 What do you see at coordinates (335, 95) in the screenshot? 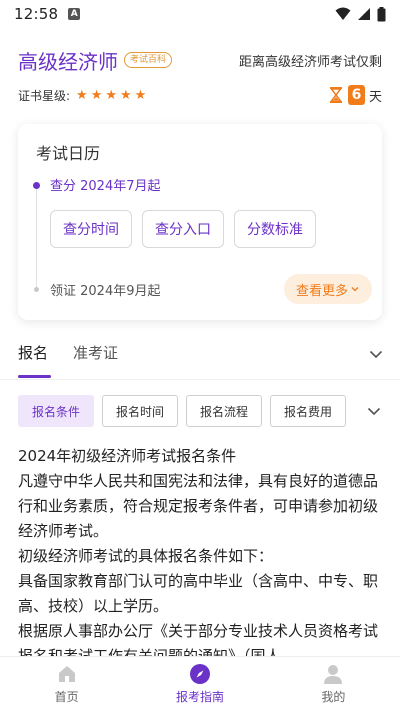
I see `hourglass-icon` at bounding box center [335, 95].